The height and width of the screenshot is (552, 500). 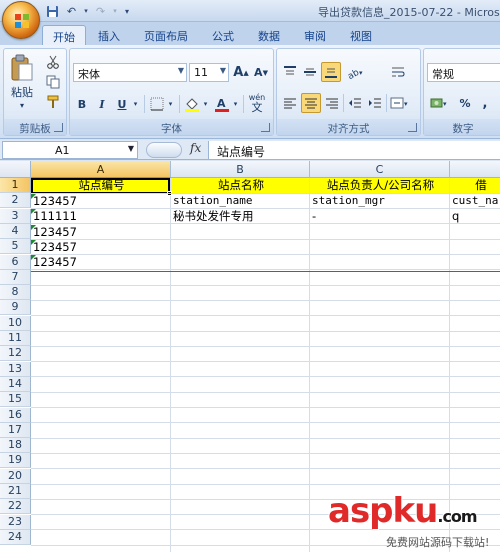 What do you see at coordinates (115, 11) in the screenshot?
I see `redo-dropdown-icon: ▾` at bounding box center [115, 11].